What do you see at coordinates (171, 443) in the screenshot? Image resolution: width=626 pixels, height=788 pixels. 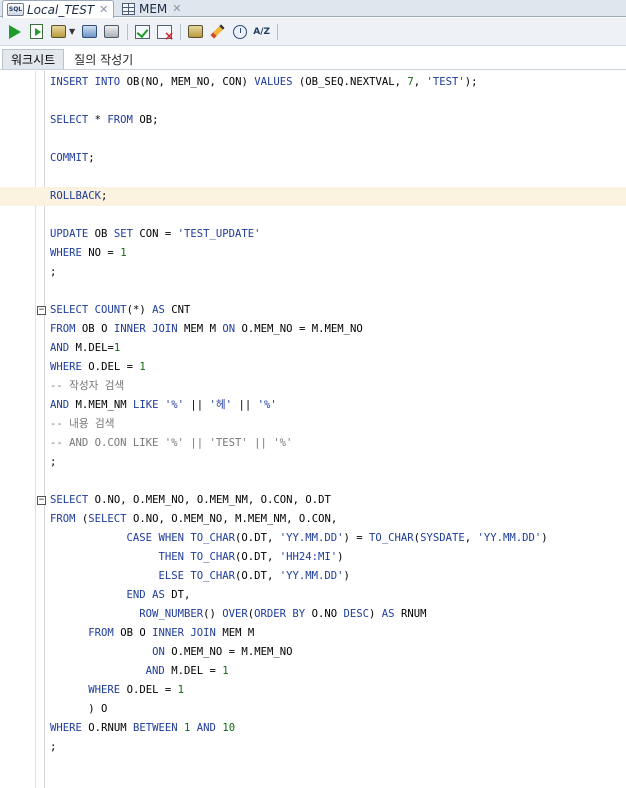 I see `code-text: -- AND O.CON LIKE '%' || 'TEST' || '%'` at bounding box center [171, 443].